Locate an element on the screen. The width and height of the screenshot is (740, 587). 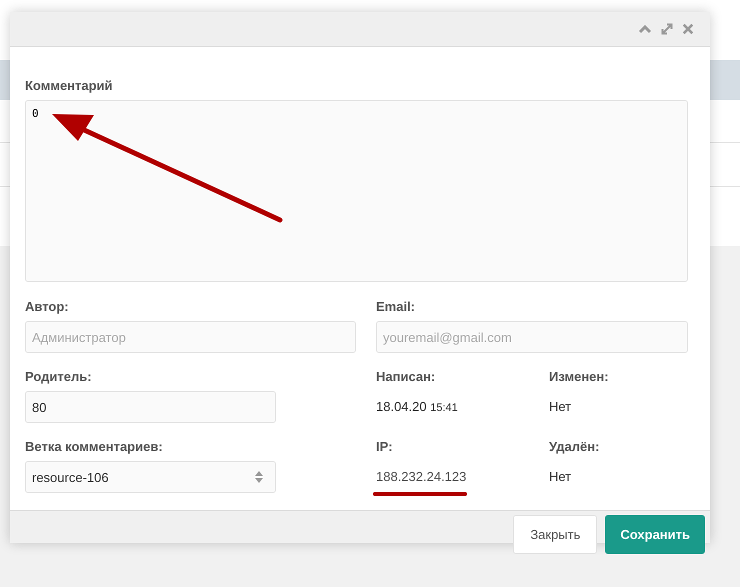
sort-icon is located at coordinates (259, 477).